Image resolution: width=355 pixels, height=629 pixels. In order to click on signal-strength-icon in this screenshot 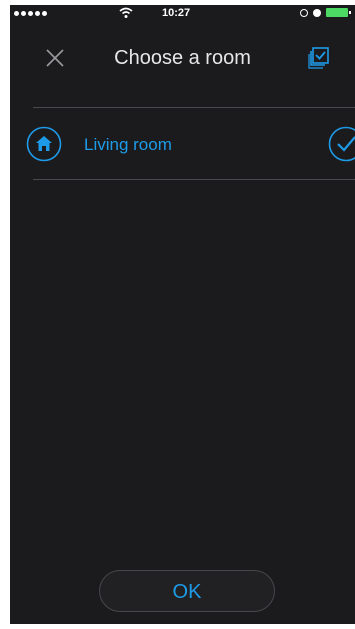, I will do `click(30, 13)`.